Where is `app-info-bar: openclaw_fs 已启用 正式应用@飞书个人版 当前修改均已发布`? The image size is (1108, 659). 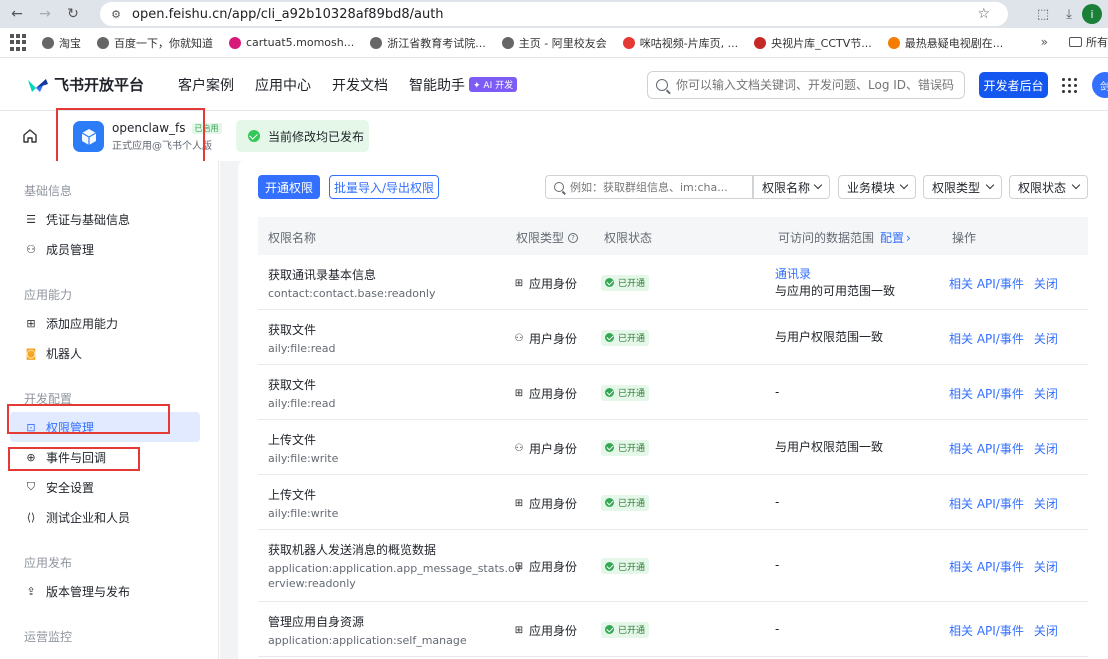 app-info-bar: openclaw_fs 已启用 正式应用@飞书个人版 当前修改均已发布 is located at coordinates (554, 140).